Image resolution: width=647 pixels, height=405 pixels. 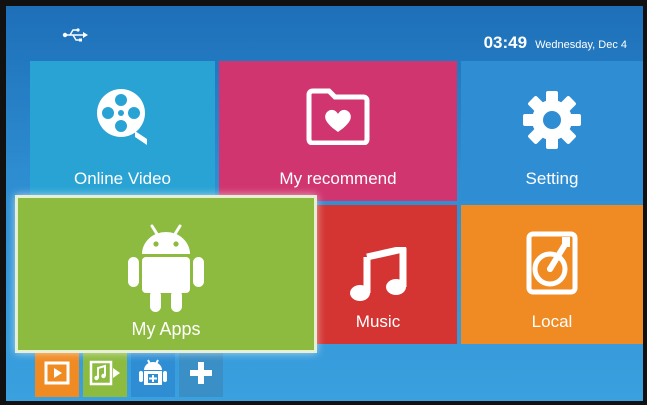 I want to click on dock-music-button, so click(x=105, y=375).